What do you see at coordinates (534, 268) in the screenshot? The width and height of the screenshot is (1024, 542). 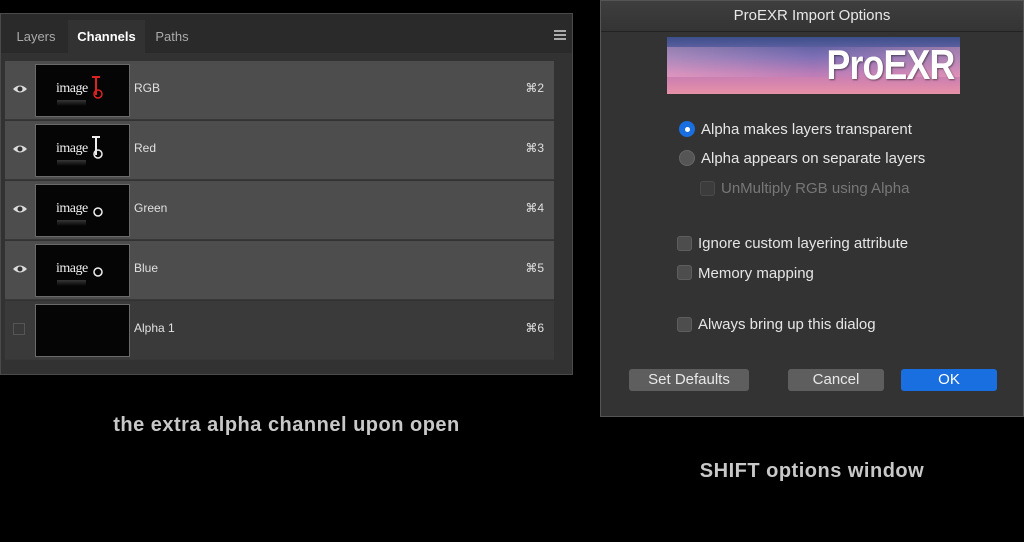 I see `channel-shortcut: ⌘5` at bounding box center [534, 268].